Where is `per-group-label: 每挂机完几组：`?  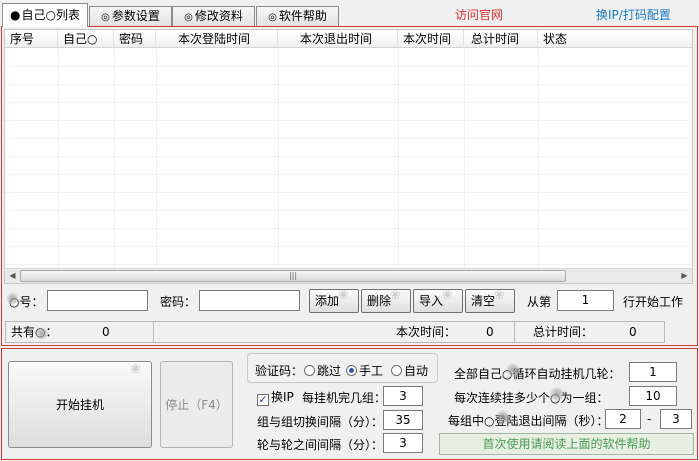 per-group-label: 每挂机完几组： is located at coordinates (344, 398).